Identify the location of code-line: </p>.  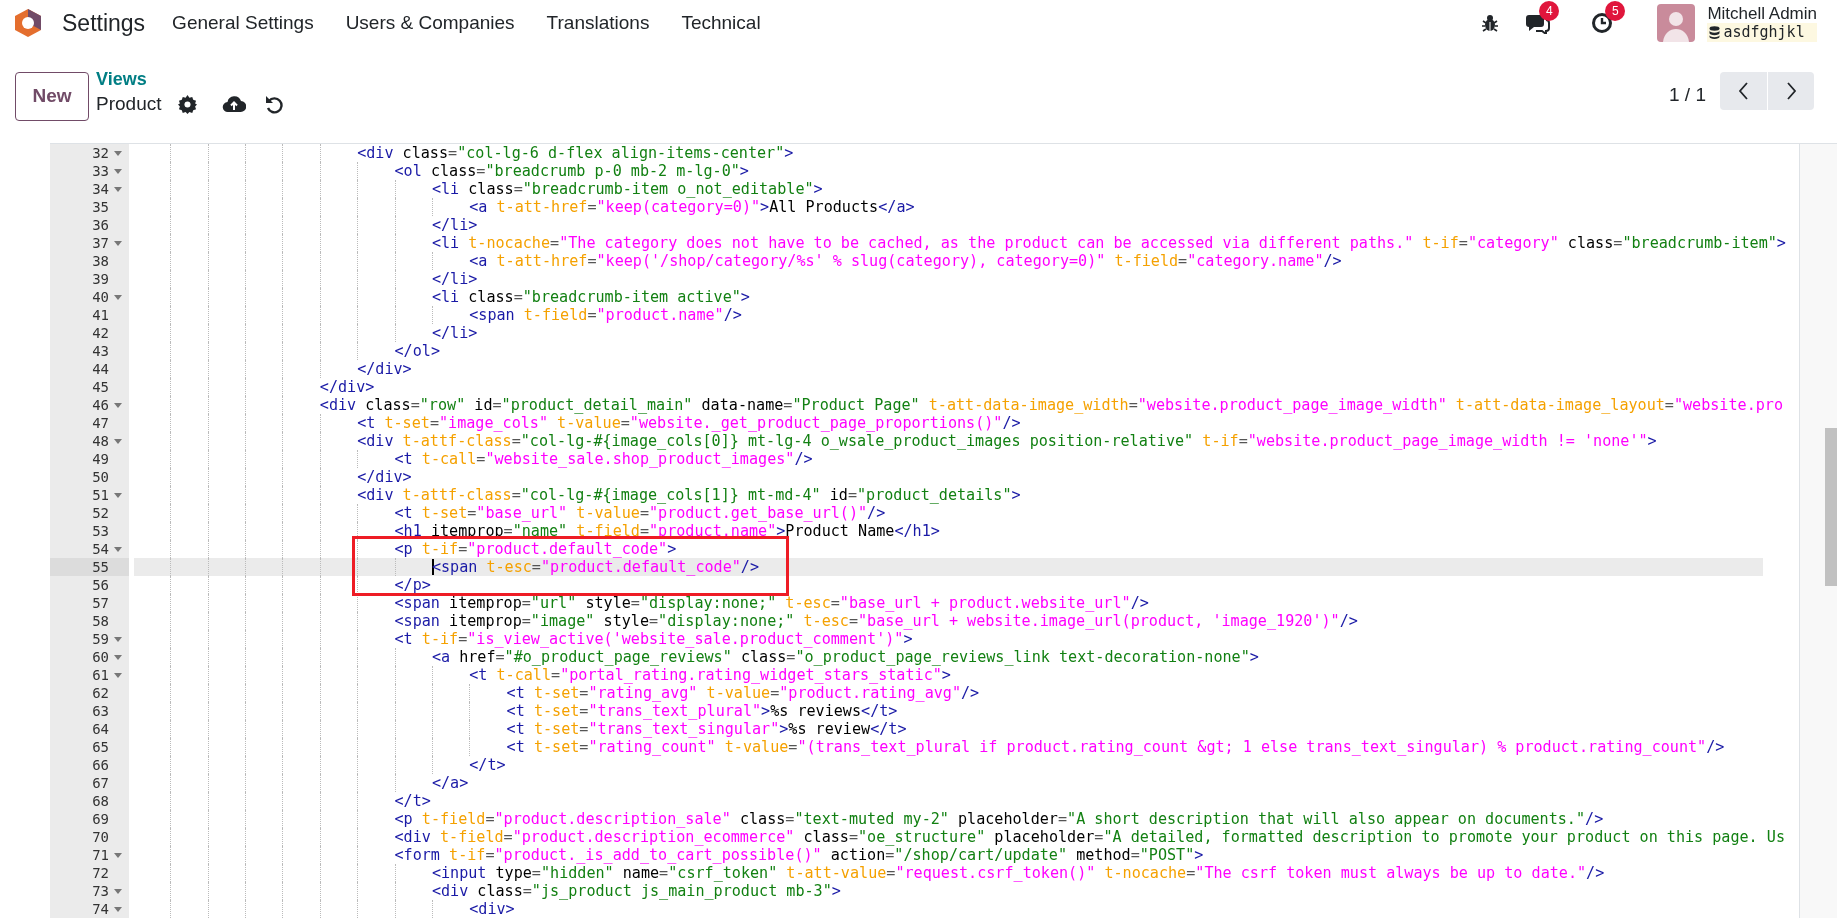
(412, 585).